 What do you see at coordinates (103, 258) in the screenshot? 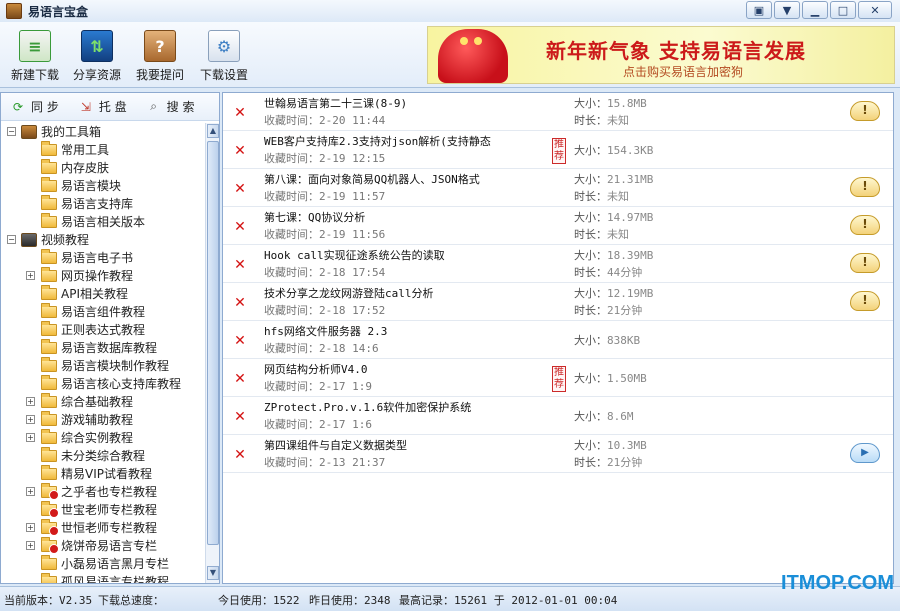
I see `tree-item: 易语言电子书` at bounding box center [103, 258].